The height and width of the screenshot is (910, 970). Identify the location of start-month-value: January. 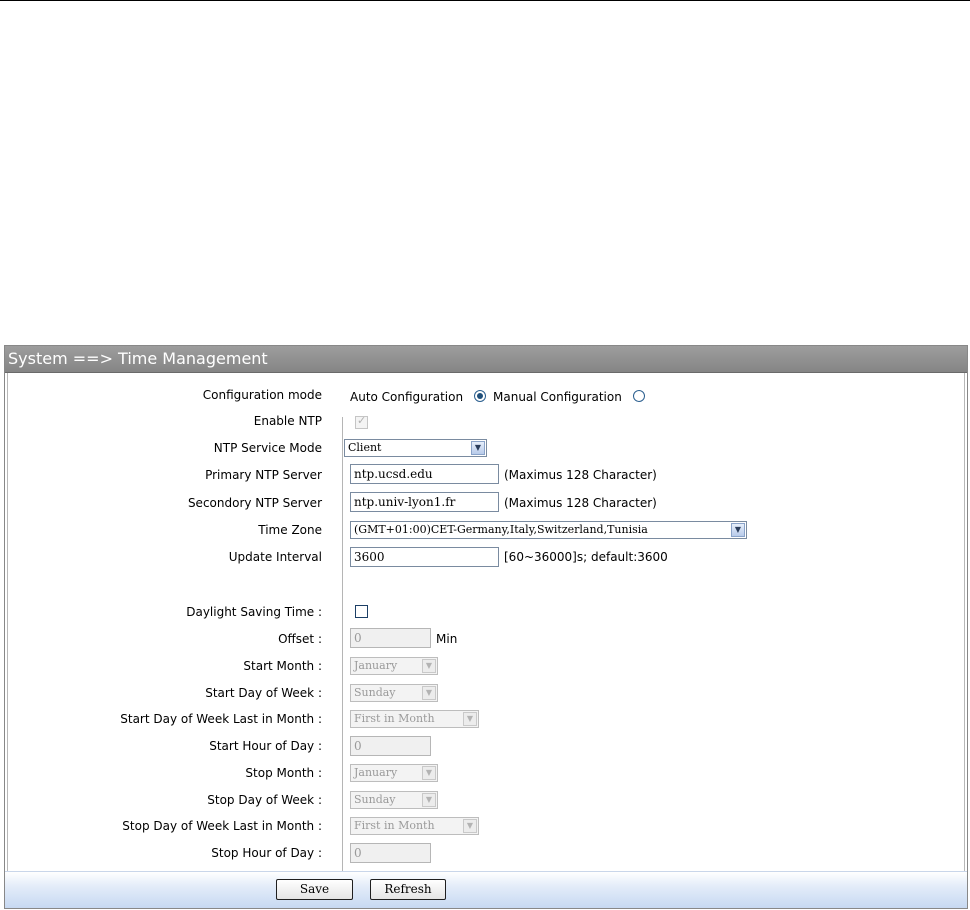
(376, 665).